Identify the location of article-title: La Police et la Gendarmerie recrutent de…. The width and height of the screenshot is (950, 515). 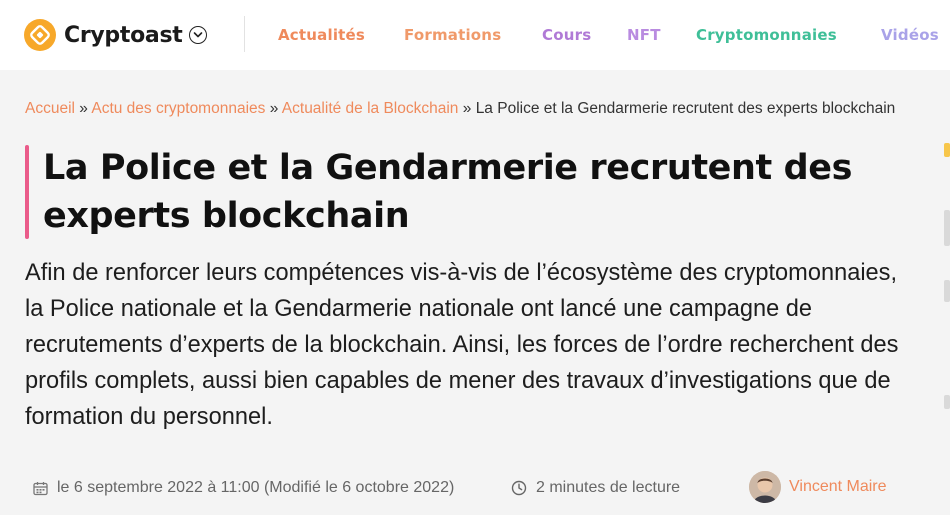
(448, 192).